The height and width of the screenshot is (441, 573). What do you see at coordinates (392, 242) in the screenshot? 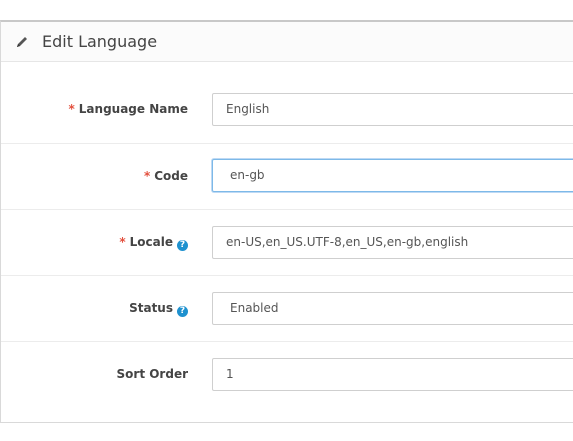
I see `locale-input: en-US,en_US.UTF-8,en_US,en-gb,english` at bounding box center [392, 242].